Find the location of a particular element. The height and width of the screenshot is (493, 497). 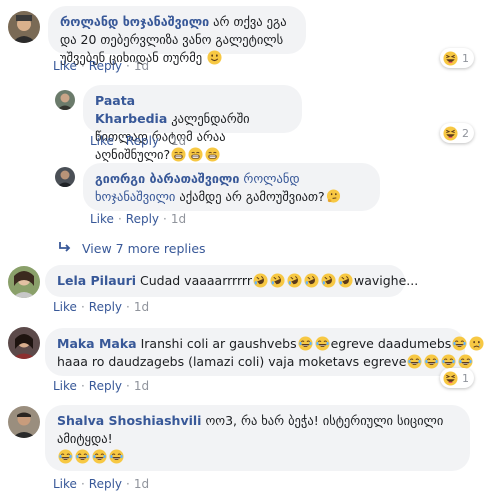

view-more-replies-label: View 7 more replies is located at coordinates (144, 248).